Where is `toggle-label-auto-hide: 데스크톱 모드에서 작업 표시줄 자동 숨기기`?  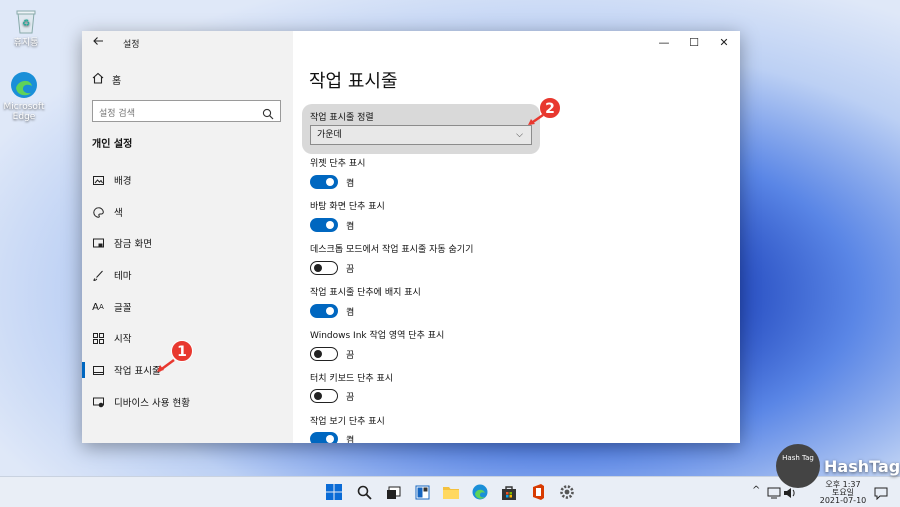
toggle-label-auto-hide: 데스크톱 모드에서 작업 표시줄 자동 숨기기 is located at coordinates (392, 250).